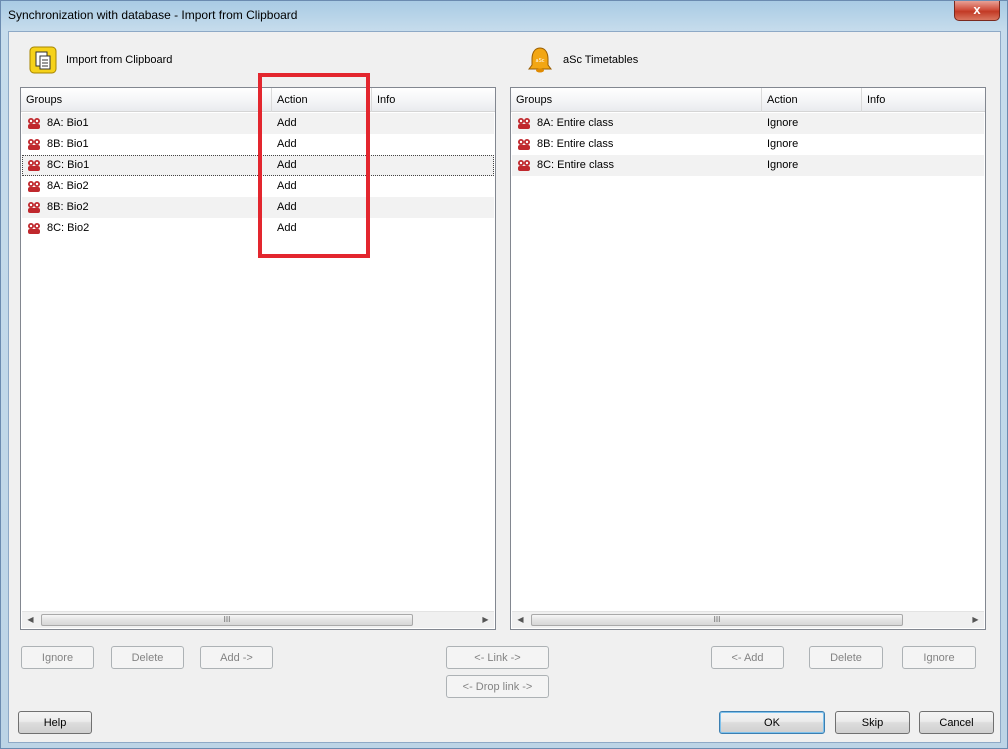  I want to click on left-panel-header: Import from Clipboard, so click(100, 60).